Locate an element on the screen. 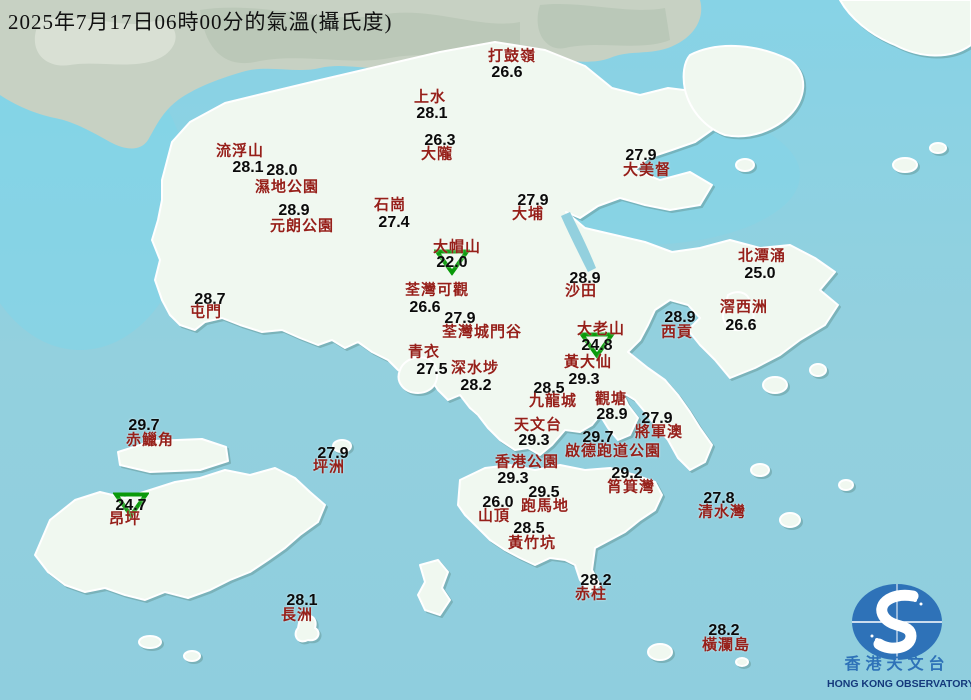  station-name: 深水埗 is located at coordinates (475, 368).